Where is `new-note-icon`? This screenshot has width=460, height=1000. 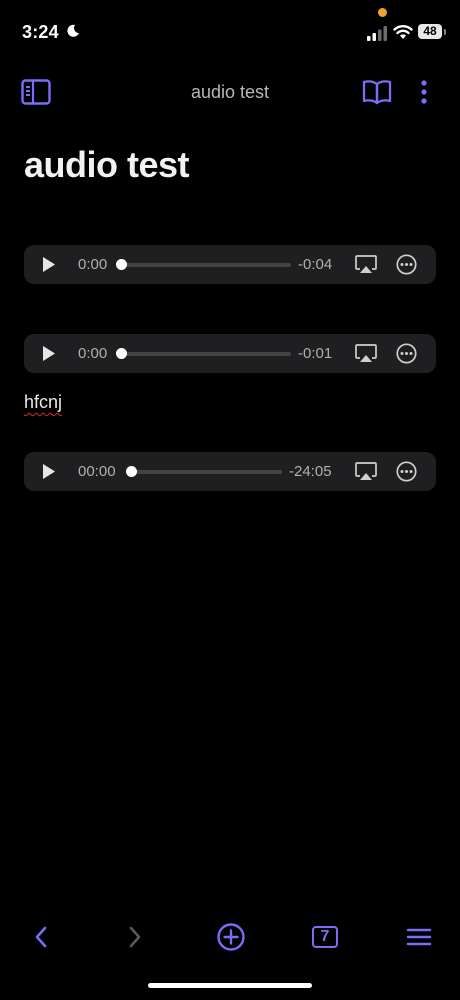 new-note-icon is located at coordinates (231, 937).